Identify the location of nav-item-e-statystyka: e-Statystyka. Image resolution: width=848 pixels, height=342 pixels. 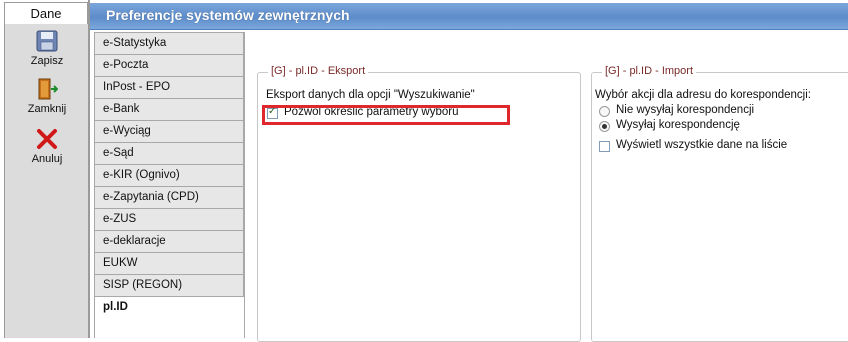
(169, 43).